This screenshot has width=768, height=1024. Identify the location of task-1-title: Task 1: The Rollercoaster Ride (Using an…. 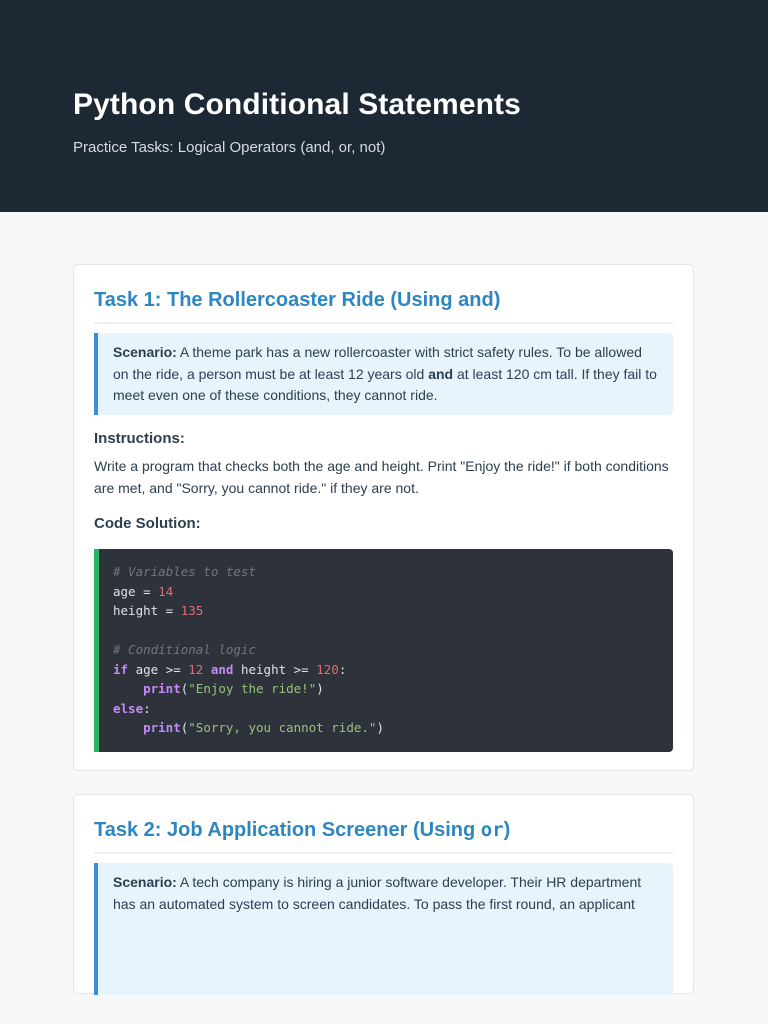
(297, 300).